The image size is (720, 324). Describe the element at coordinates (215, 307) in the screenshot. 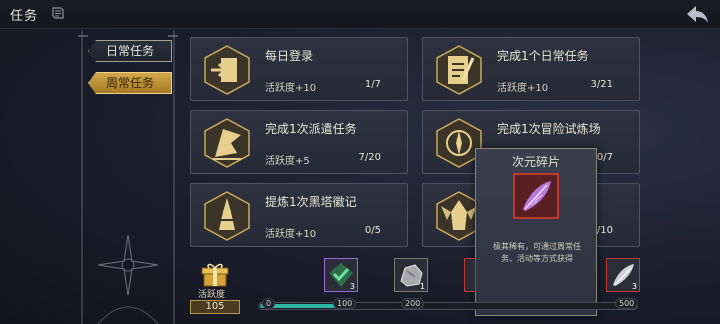

I see `activity-value: 105` at that location.